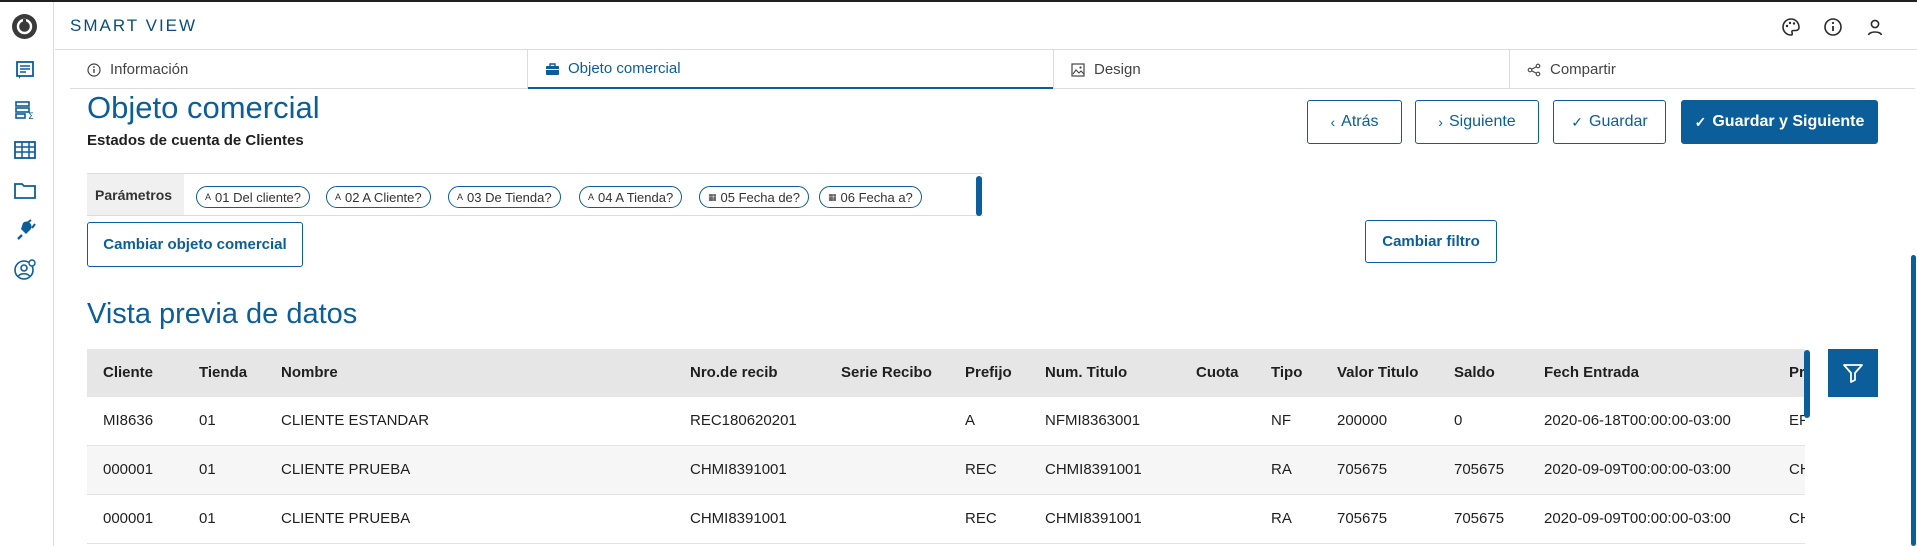 The image size is (1917, 546). What do you see at coordinates (25, 230) in the screenshot?
I see `plug-icon` at bounding box center [25, 230].